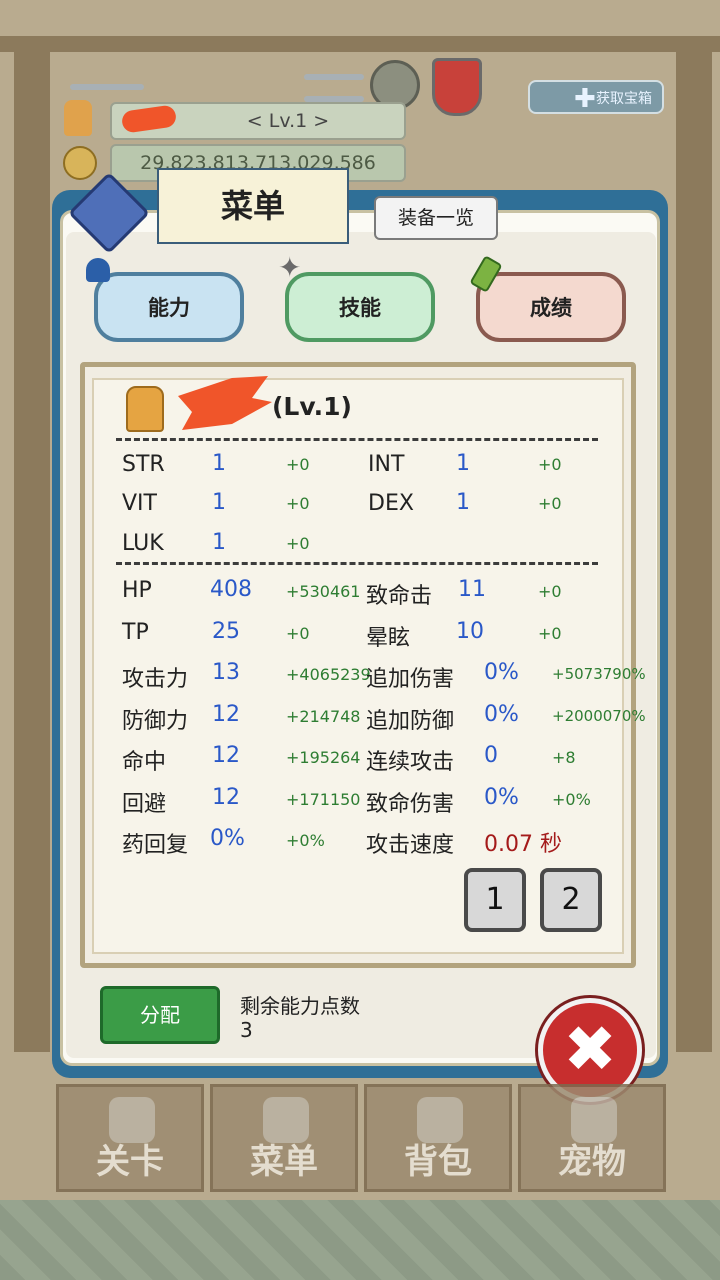 This screenshot has height=1280, width=720. I want to click on stat-crit-damage-value: 0%, so click(501, 797).